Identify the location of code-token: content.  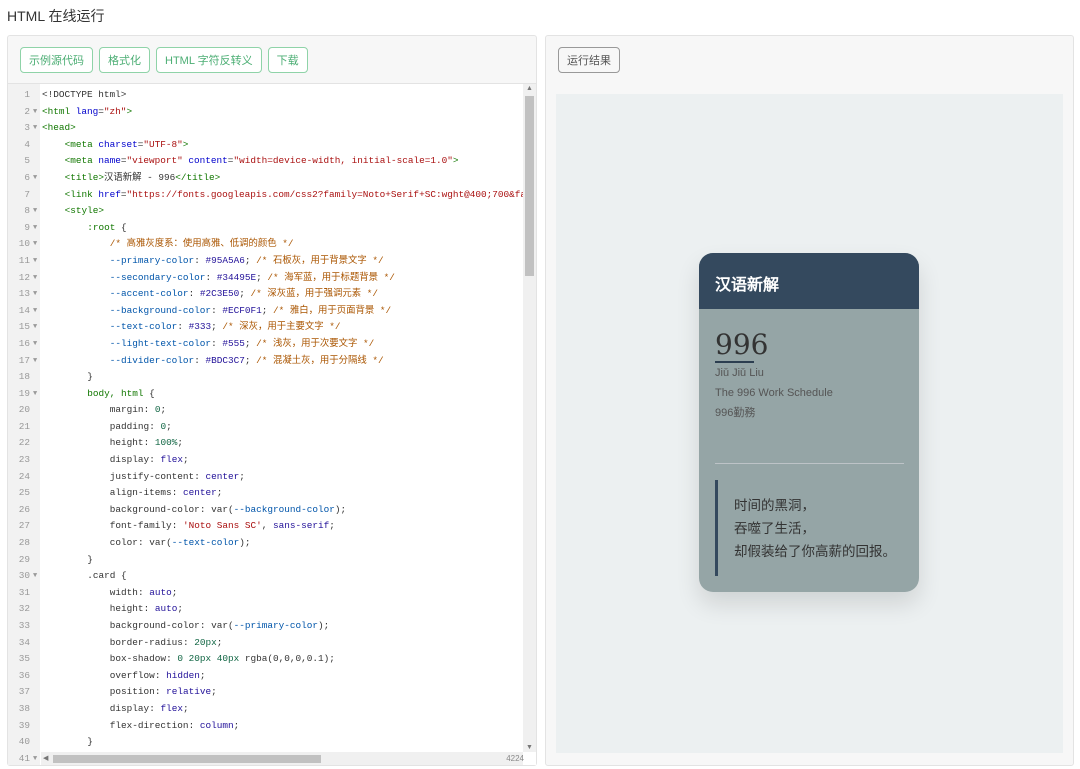
(208, 161).